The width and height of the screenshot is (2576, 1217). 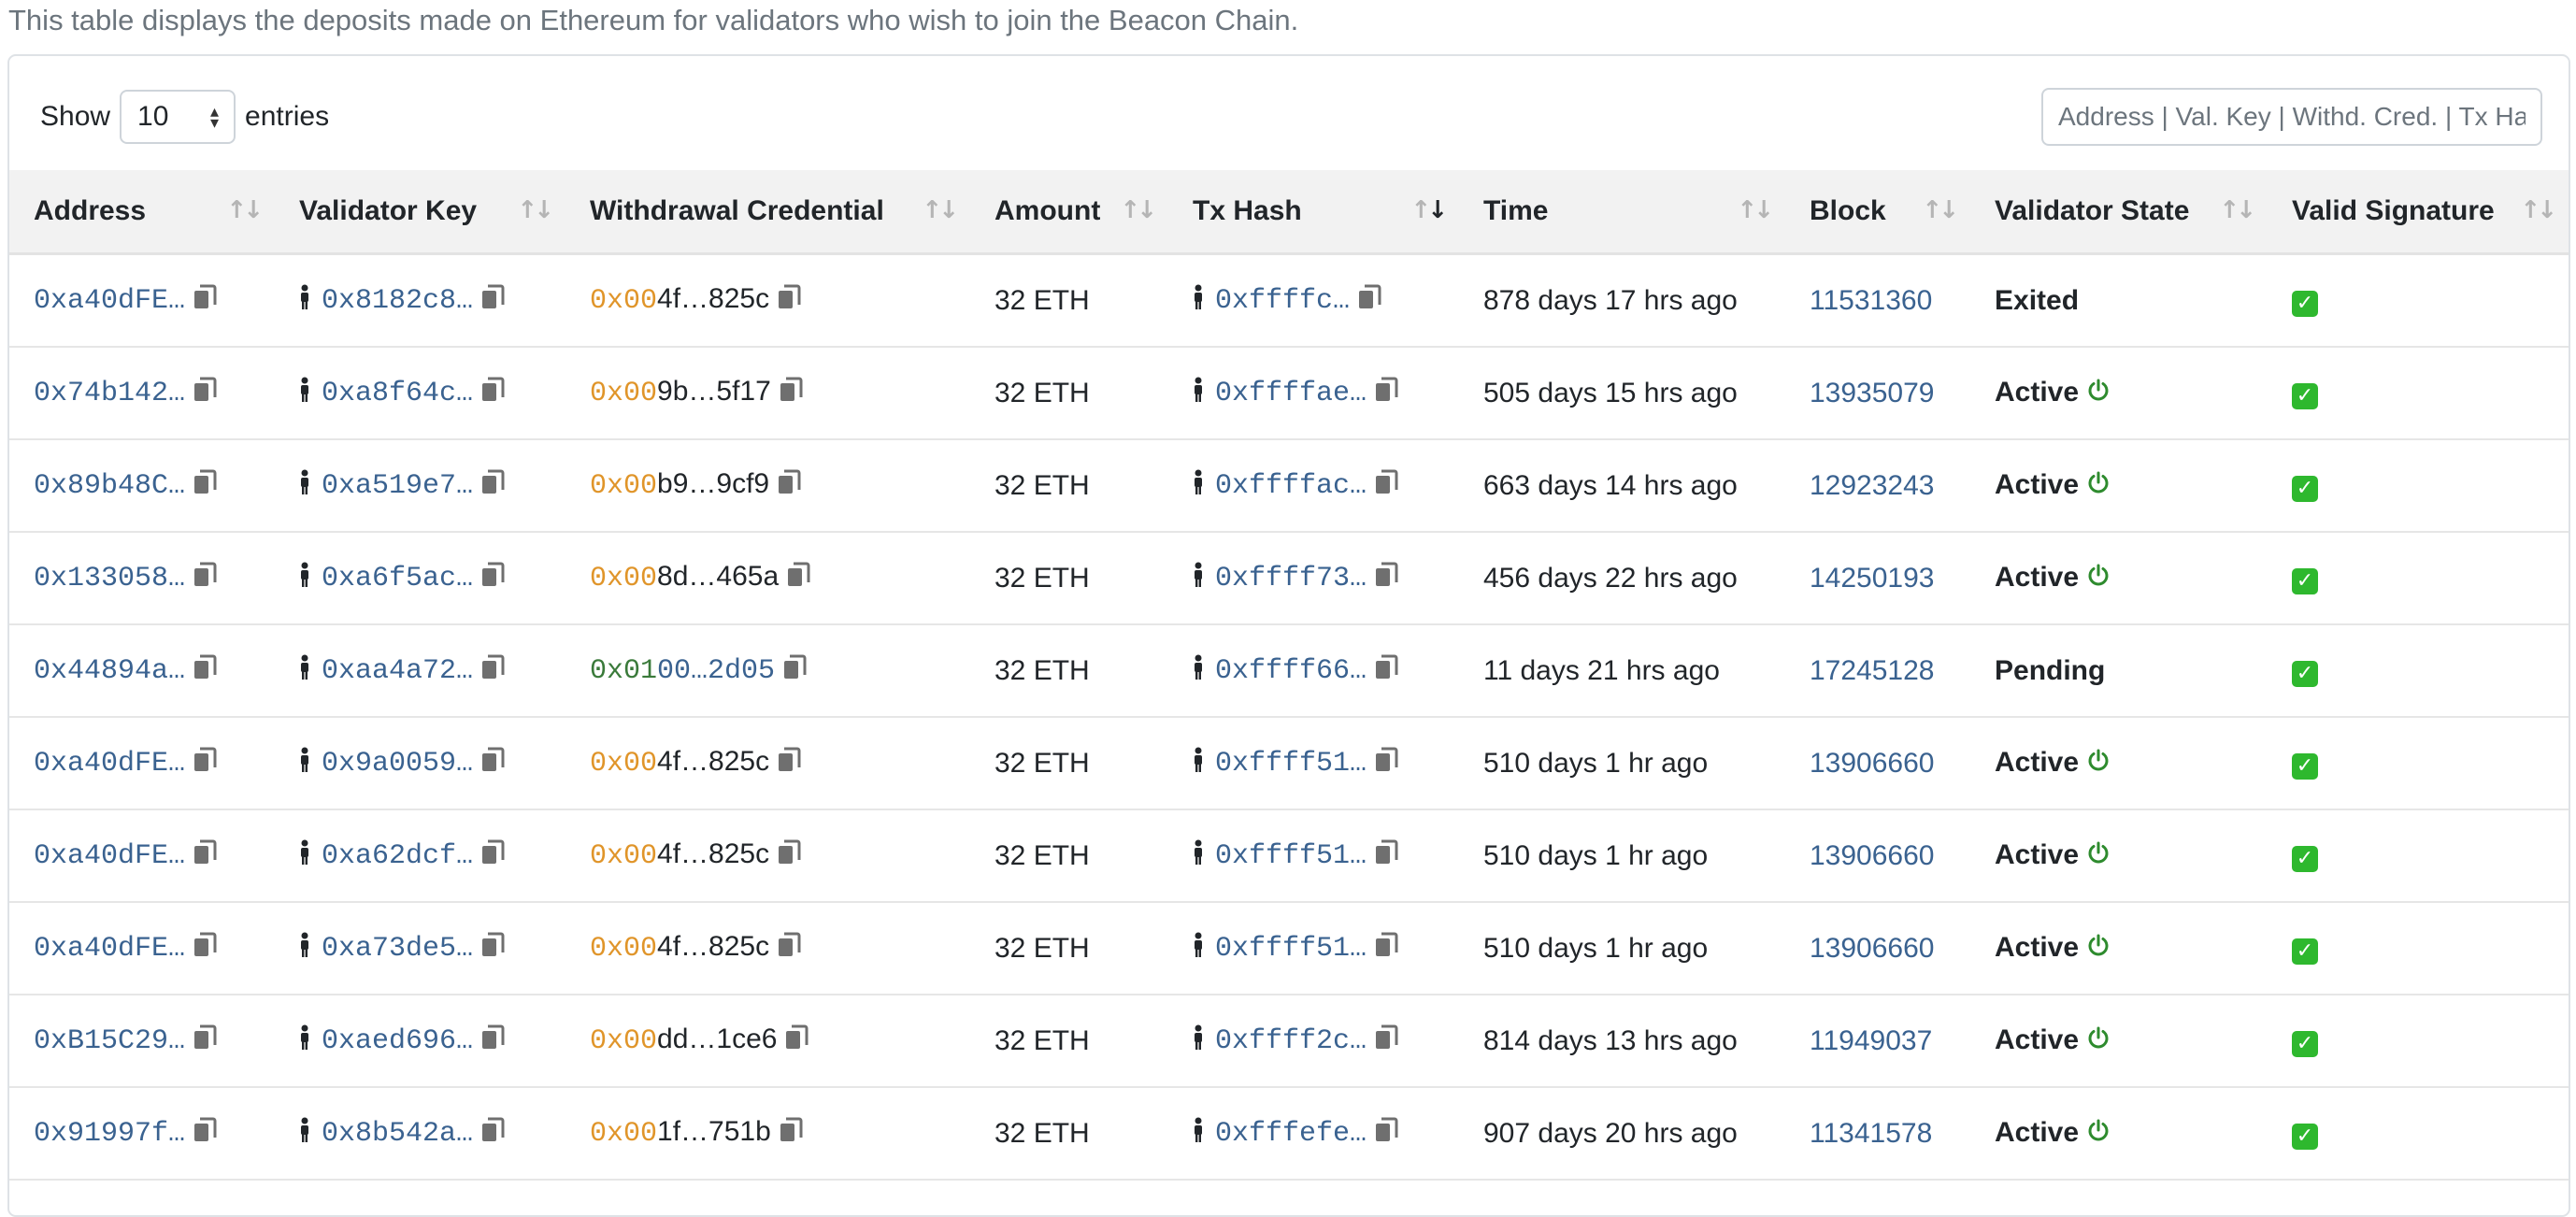 What do you see at coordinates (1871, 301) in the screenshot?
I see `block-link: 11531360` at bounding box center [1871, 301].